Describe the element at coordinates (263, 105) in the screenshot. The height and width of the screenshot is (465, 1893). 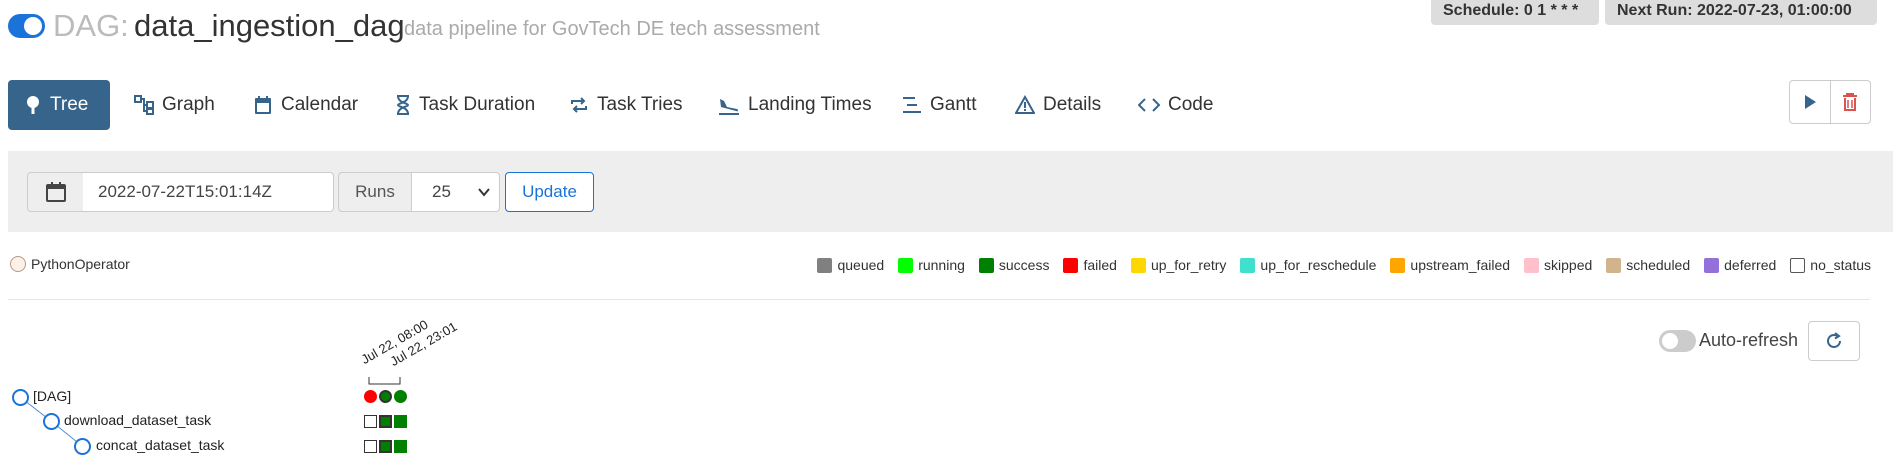
I see `calendar-icon` at that location.